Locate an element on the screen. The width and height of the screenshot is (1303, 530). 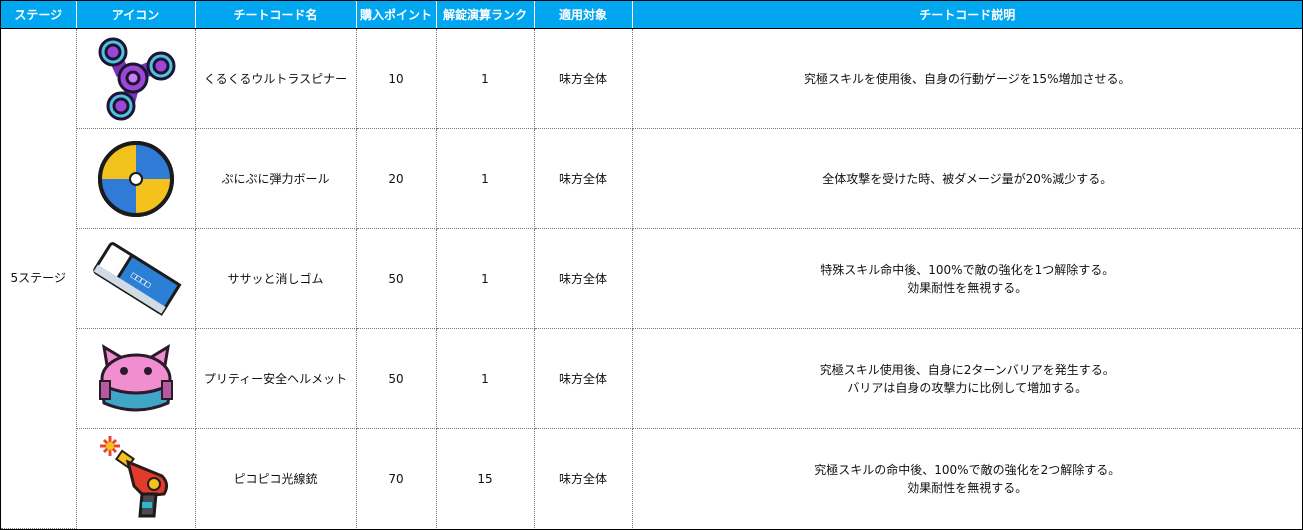
cheat-description: 特殊スキル命中後、100%で敵の強化を1つ解除する。 効果耐性を無視する。 is located at coordinates (967, 278).